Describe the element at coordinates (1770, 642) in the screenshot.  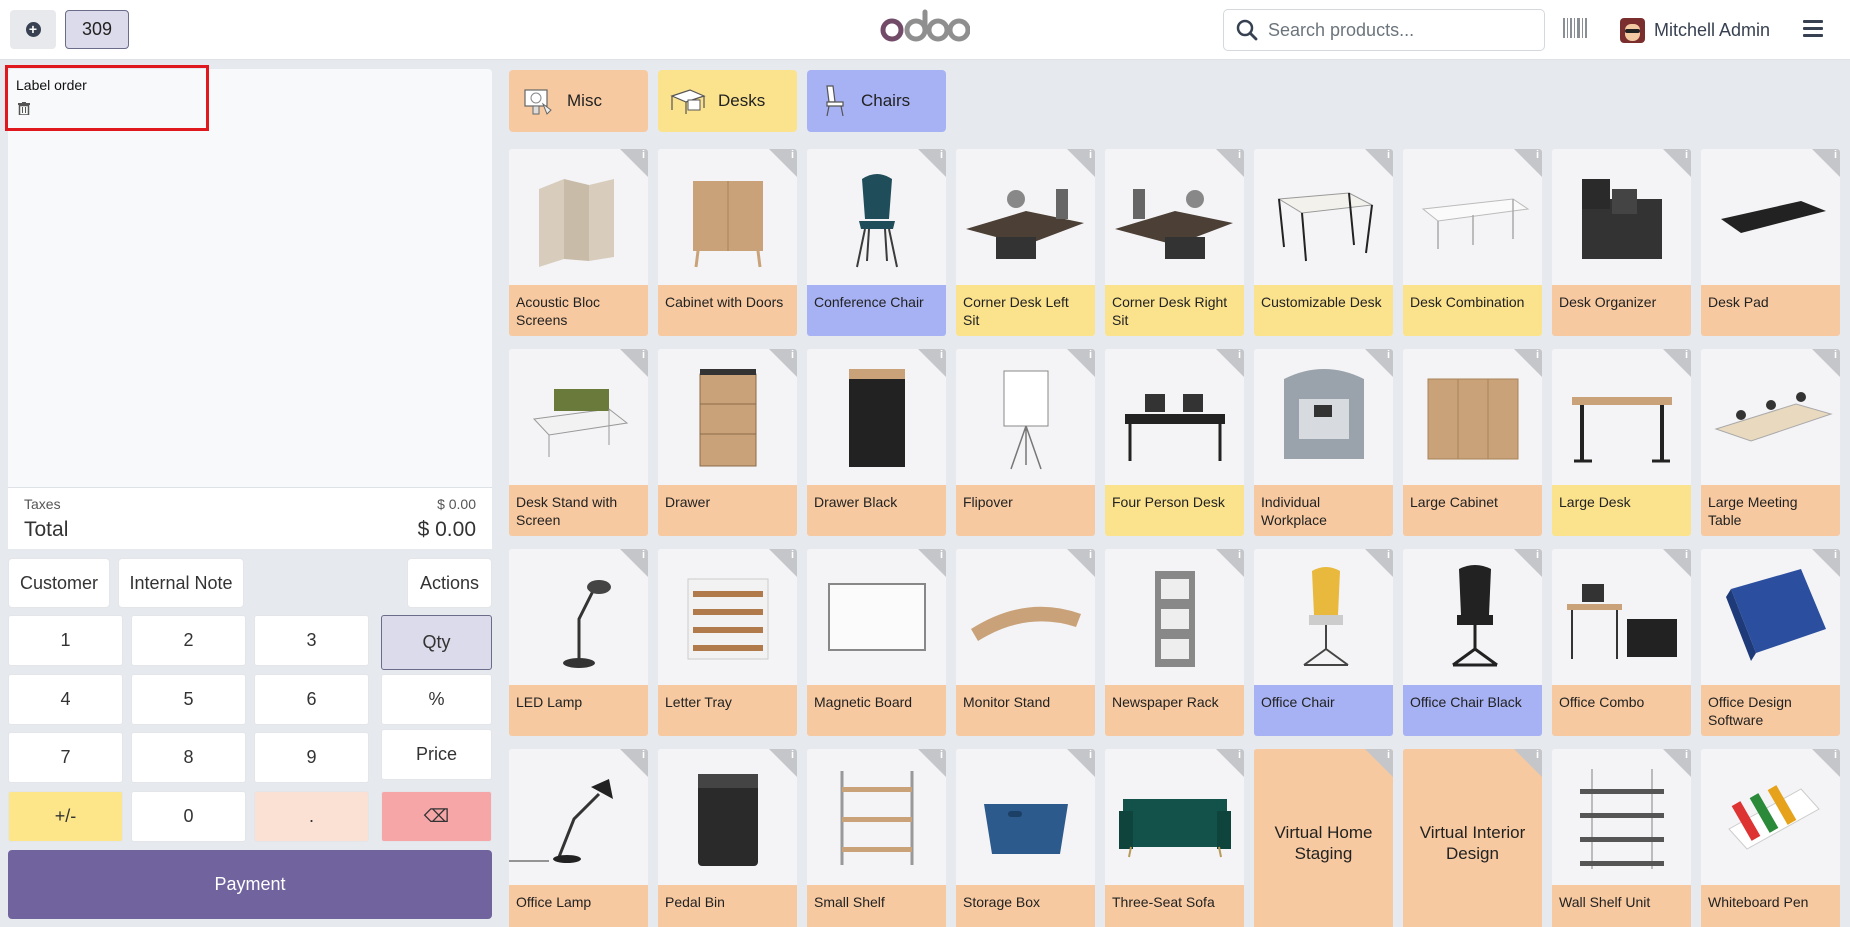
I see `product-card: Office Design Software i` at that location.